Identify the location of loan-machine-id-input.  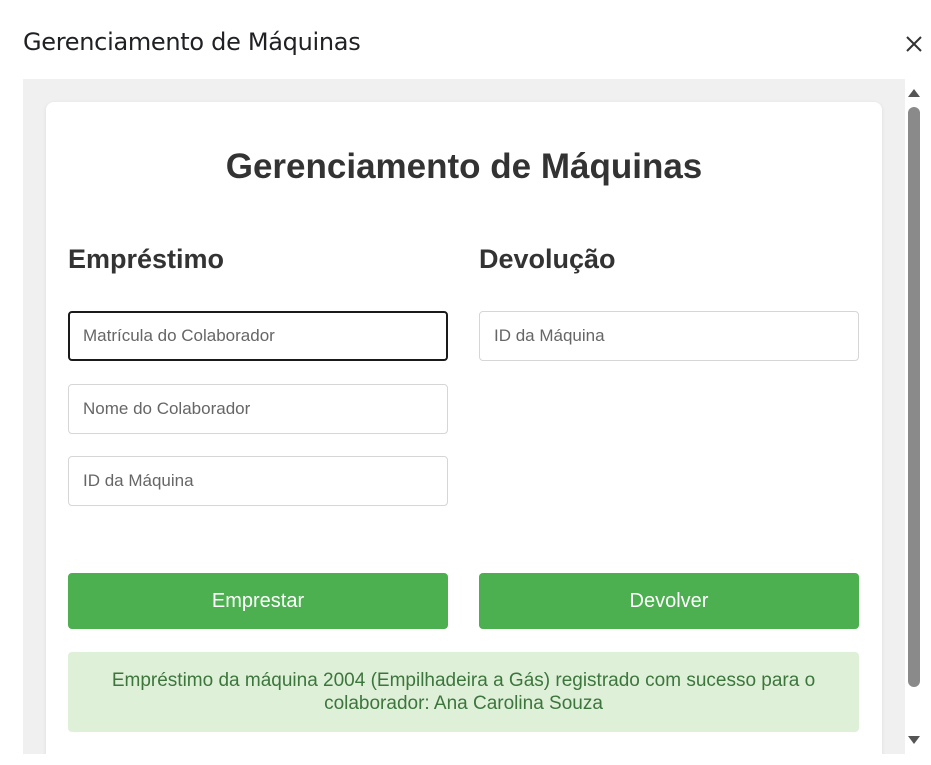
(258, 481).